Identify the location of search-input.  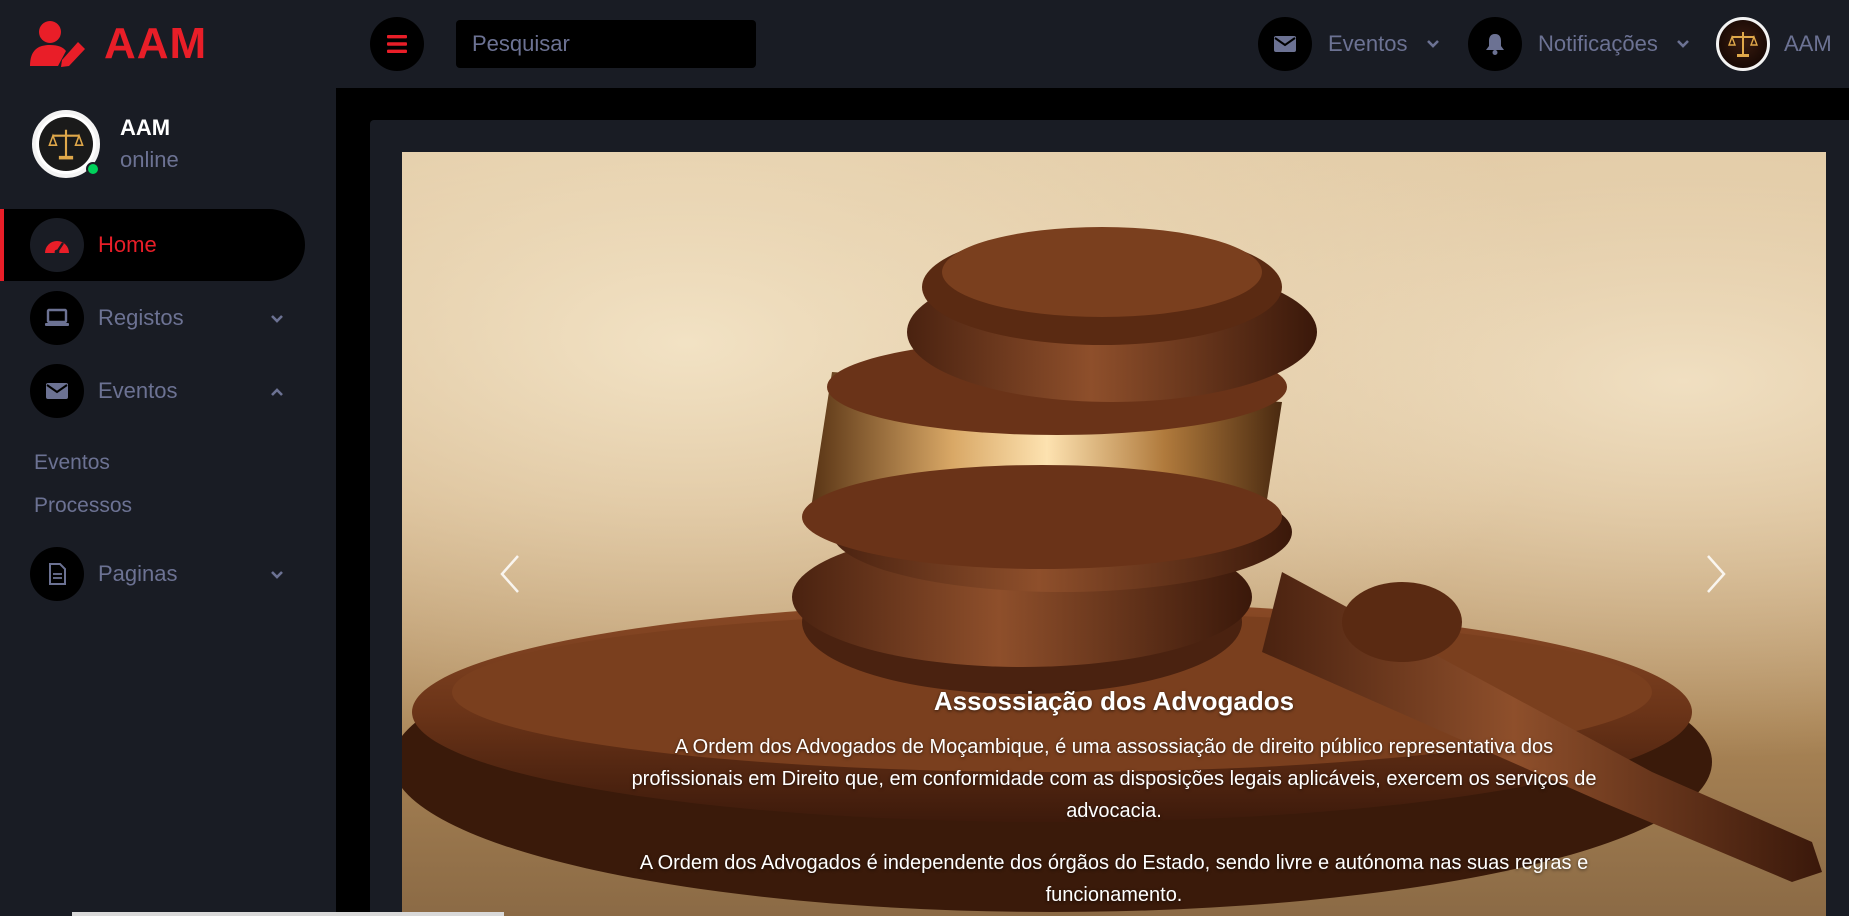
(606, 44).